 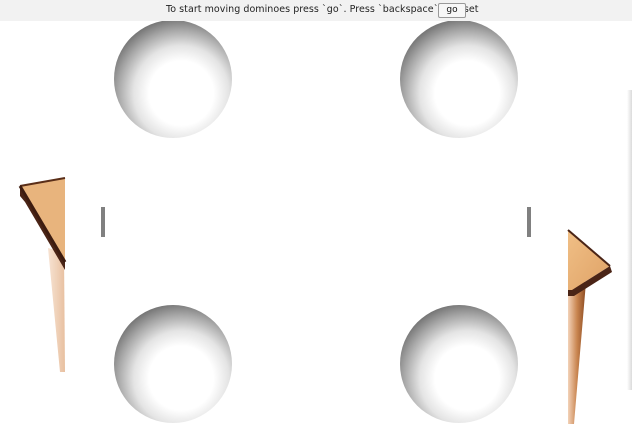 I want to click on table-left, so click(x=42, y=274).